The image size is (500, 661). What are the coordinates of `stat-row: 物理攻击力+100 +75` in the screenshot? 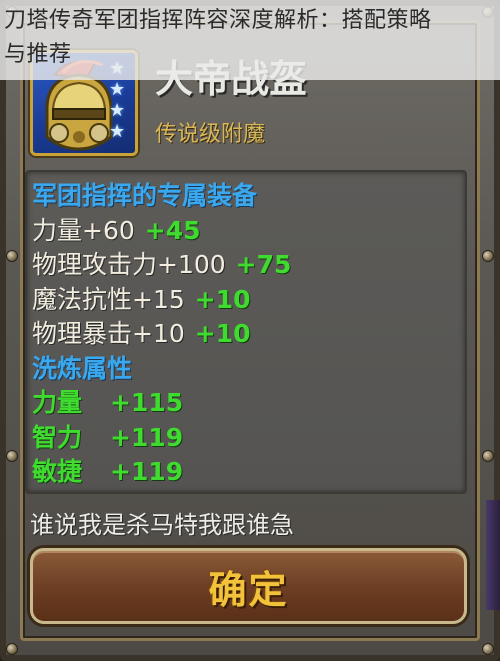 It's located at (248, 262).